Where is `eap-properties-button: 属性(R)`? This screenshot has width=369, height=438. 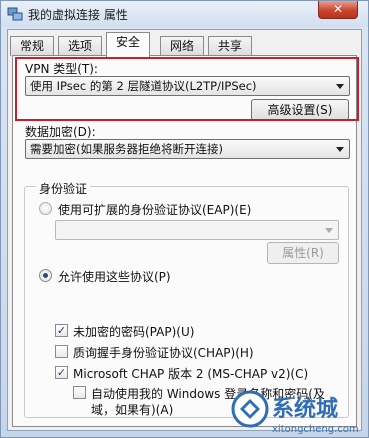 eap-properties-button: 属性(R) is located at coordinates (303, 253).